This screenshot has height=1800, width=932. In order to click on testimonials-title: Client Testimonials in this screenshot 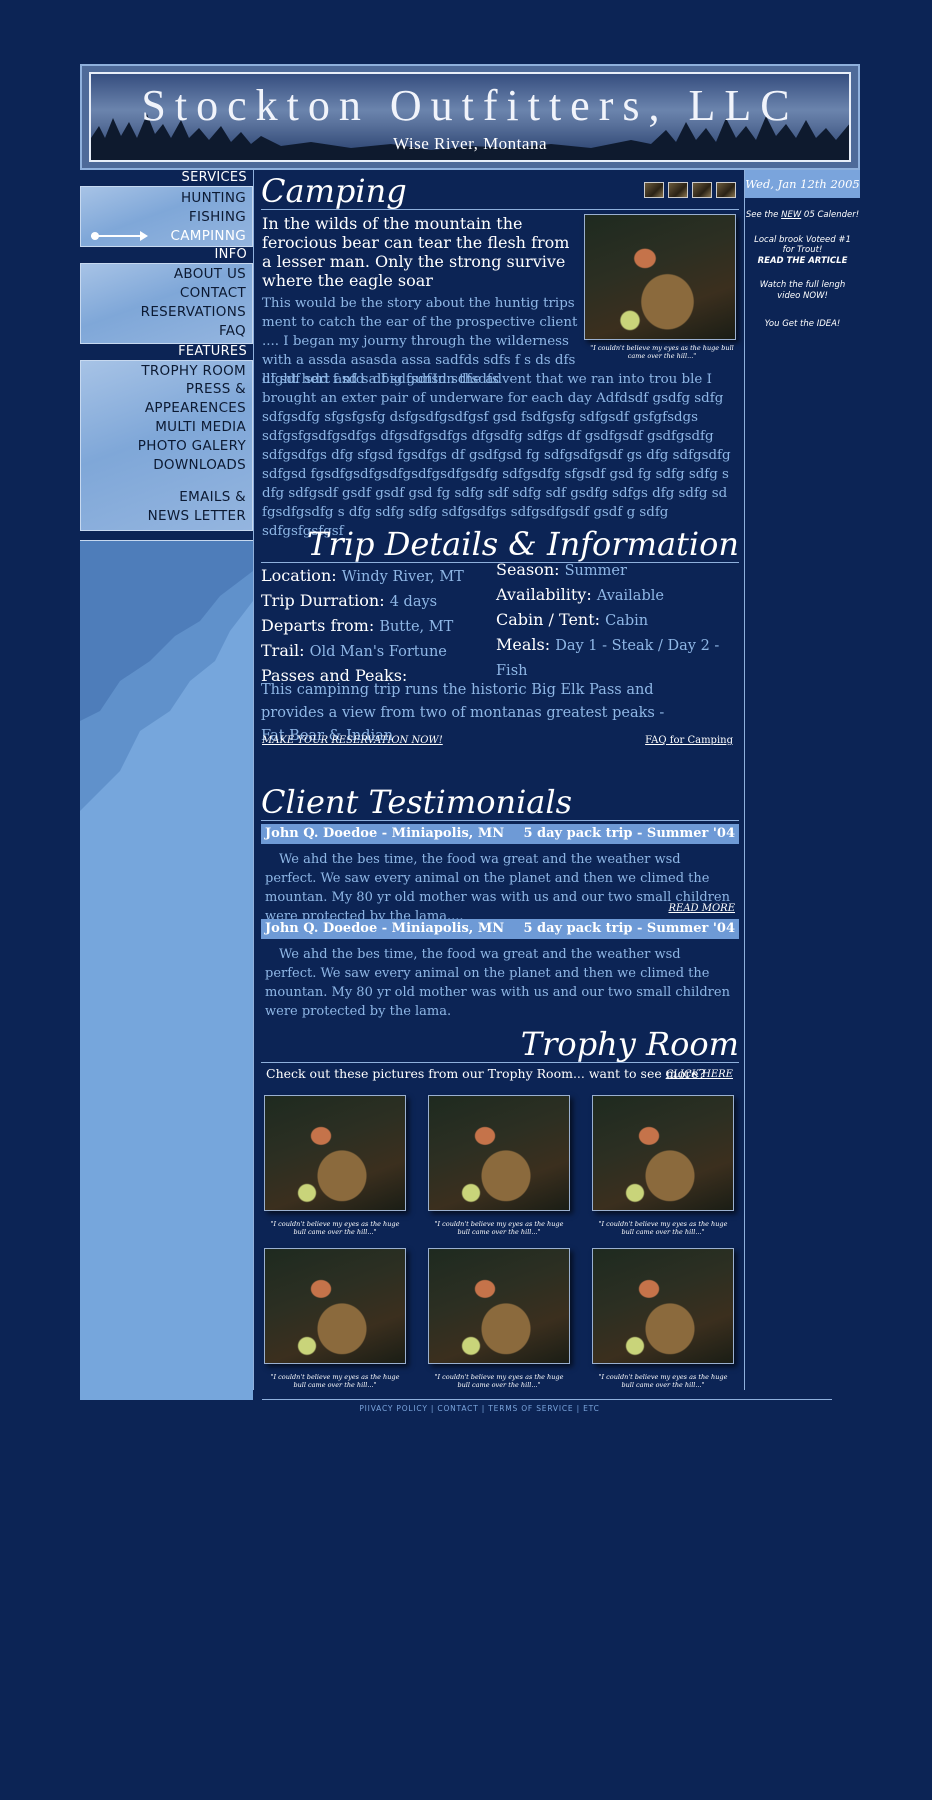, I will do `click(417, 802)`.